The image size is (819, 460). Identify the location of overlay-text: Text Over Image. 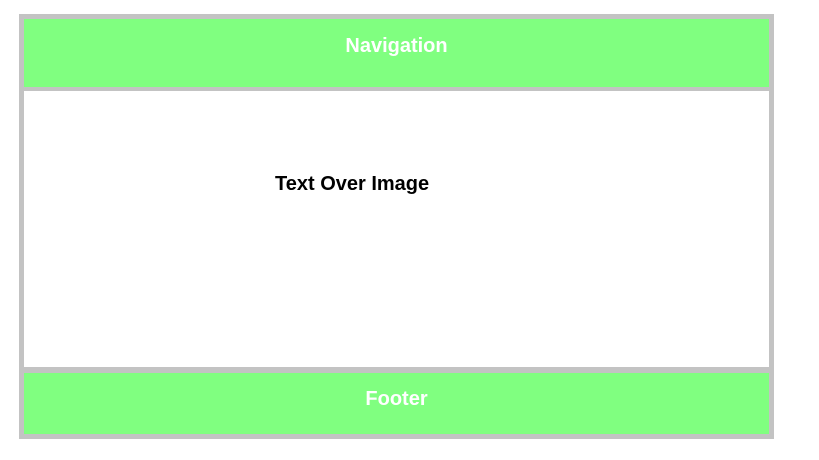
(352, 184).